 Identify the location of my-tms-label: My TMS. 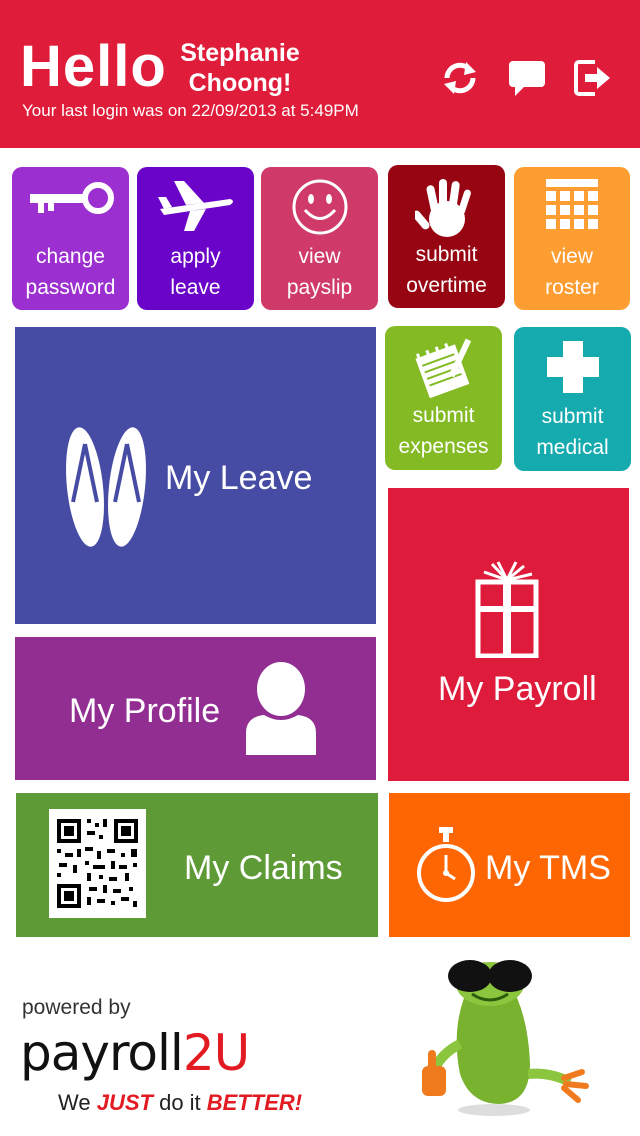
(548, 868).